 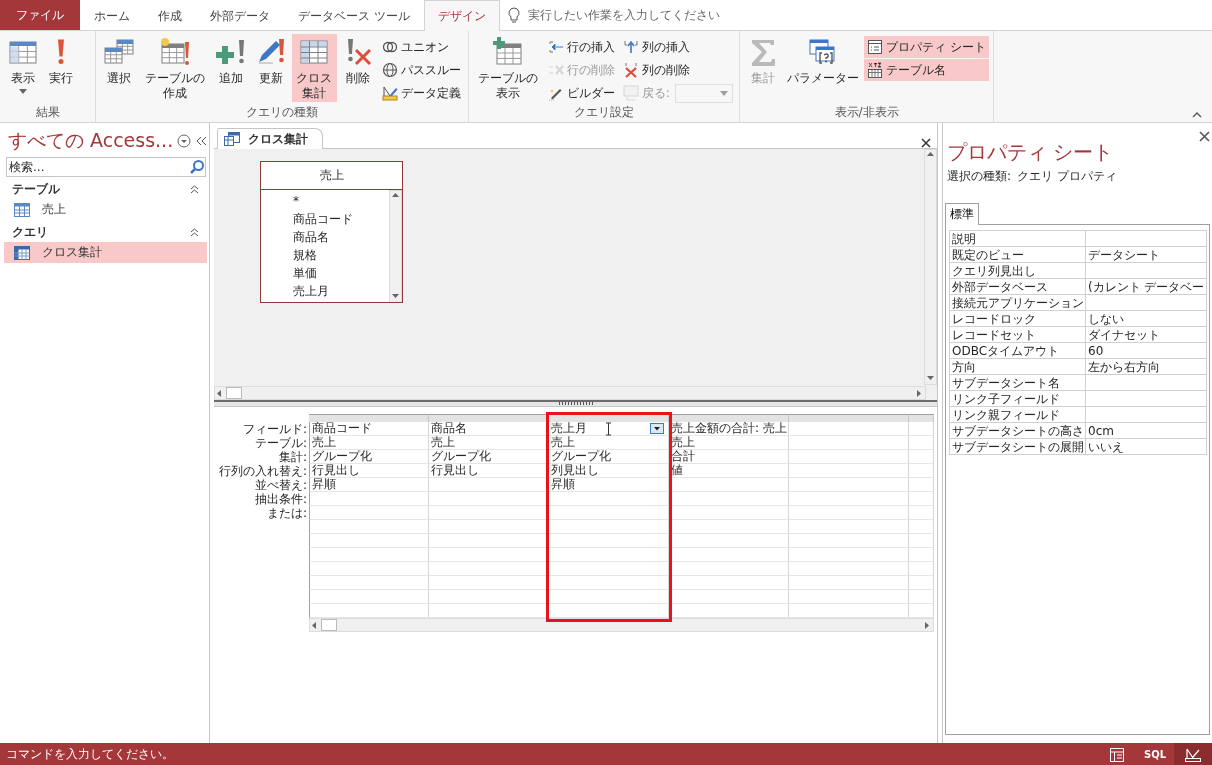 What do you see at coordinates (341, 273) in the screenshot?
I see `field-name: 単価` at bounding box center [341, 273].